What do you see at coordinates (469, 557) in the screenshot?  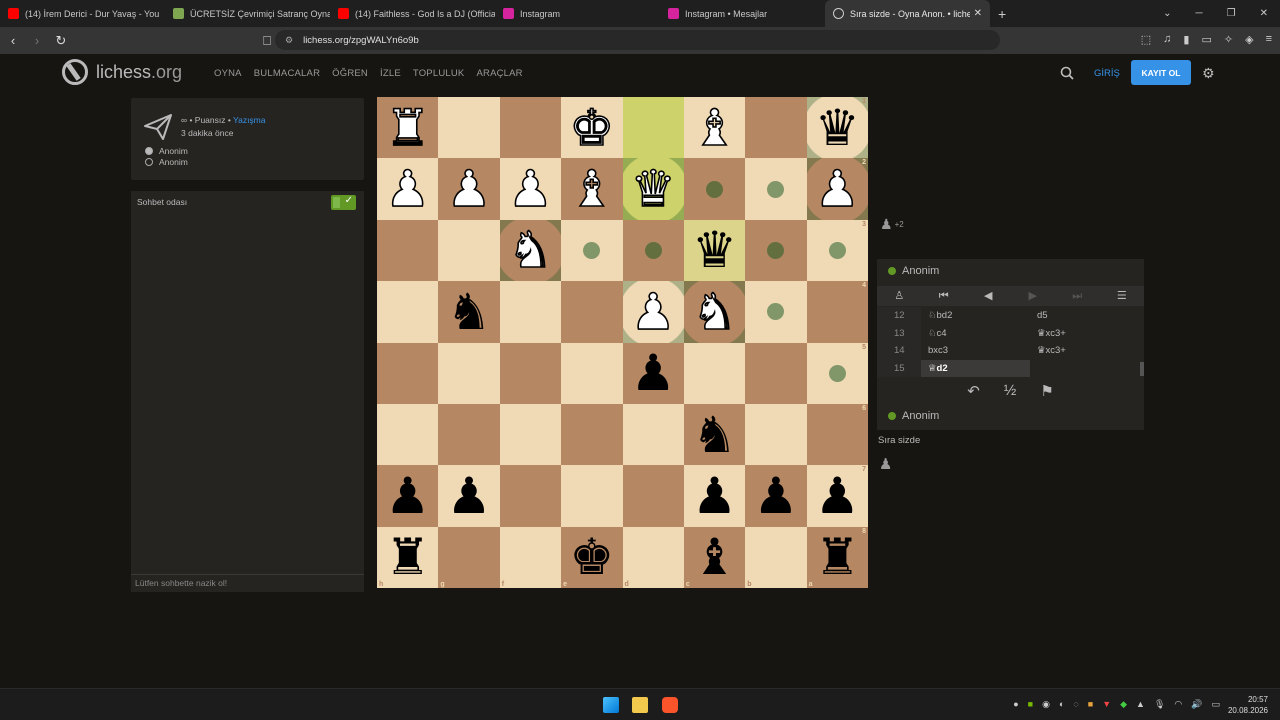 I see `square-g8: g` at bounding box center [469, 557].